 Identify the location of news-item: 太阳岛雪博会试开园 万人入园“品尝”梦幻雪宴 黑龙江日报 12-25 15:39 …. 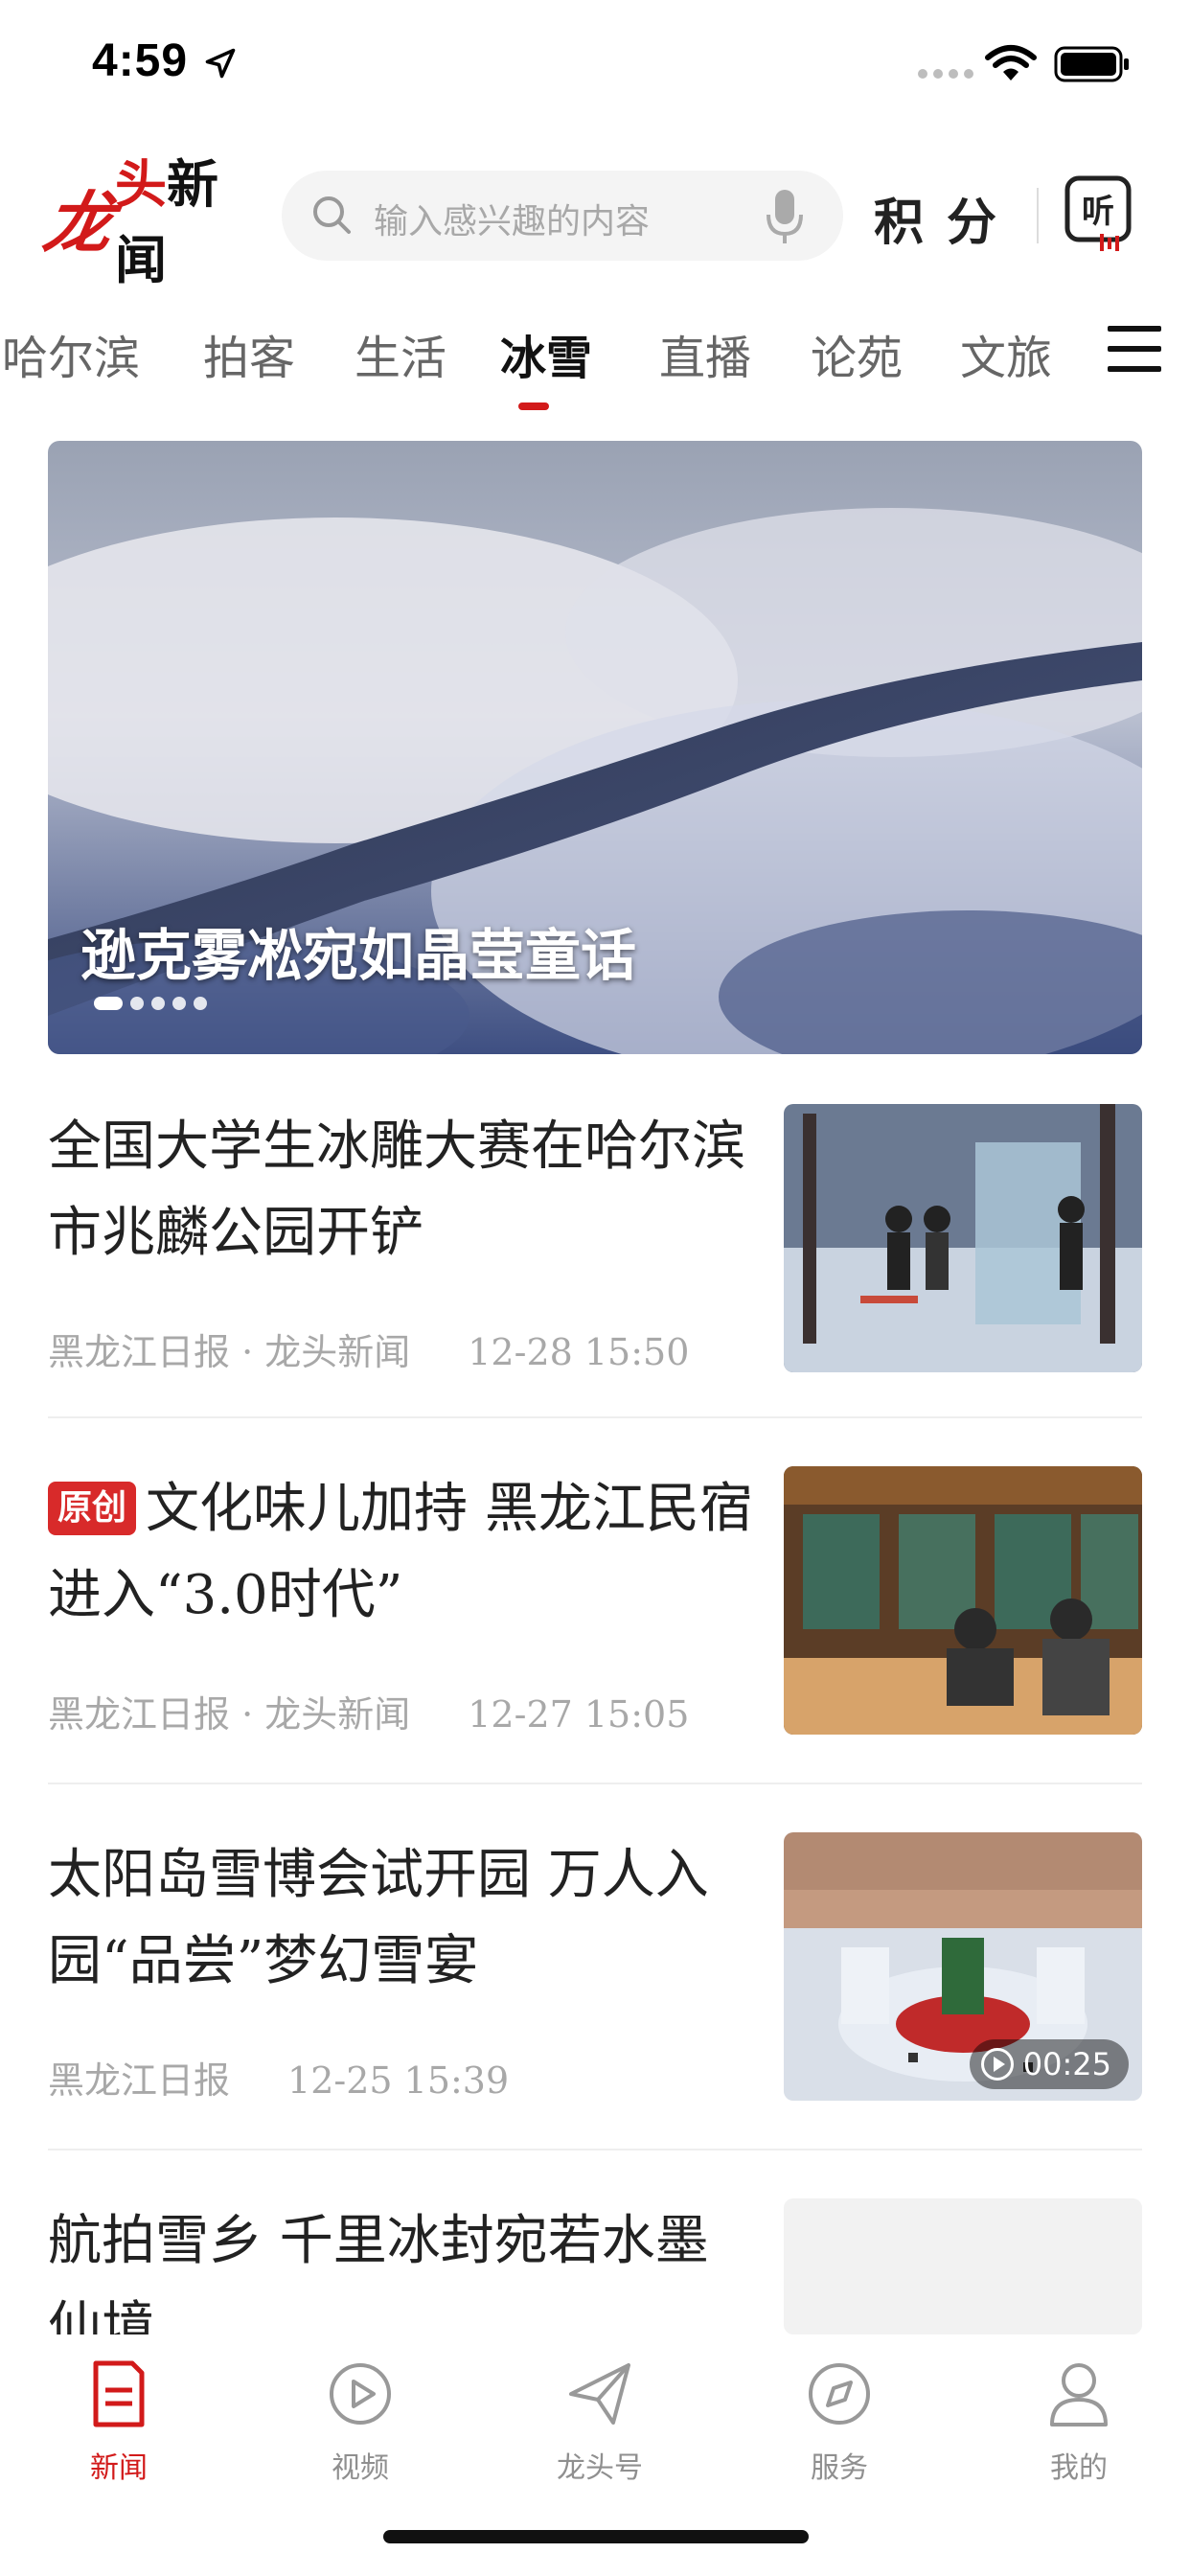
(595, 1968).